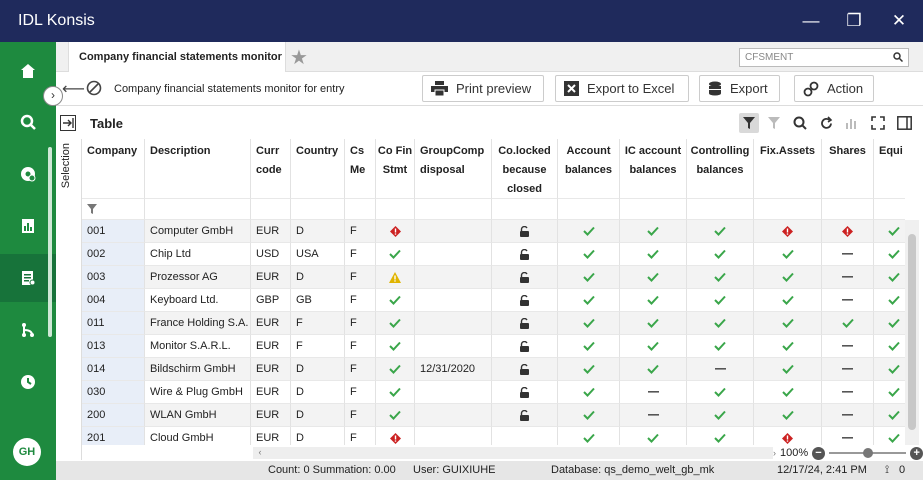 This screenshot has height=480, width=923. I want to click on cell-company: 001, so click(113, 231).